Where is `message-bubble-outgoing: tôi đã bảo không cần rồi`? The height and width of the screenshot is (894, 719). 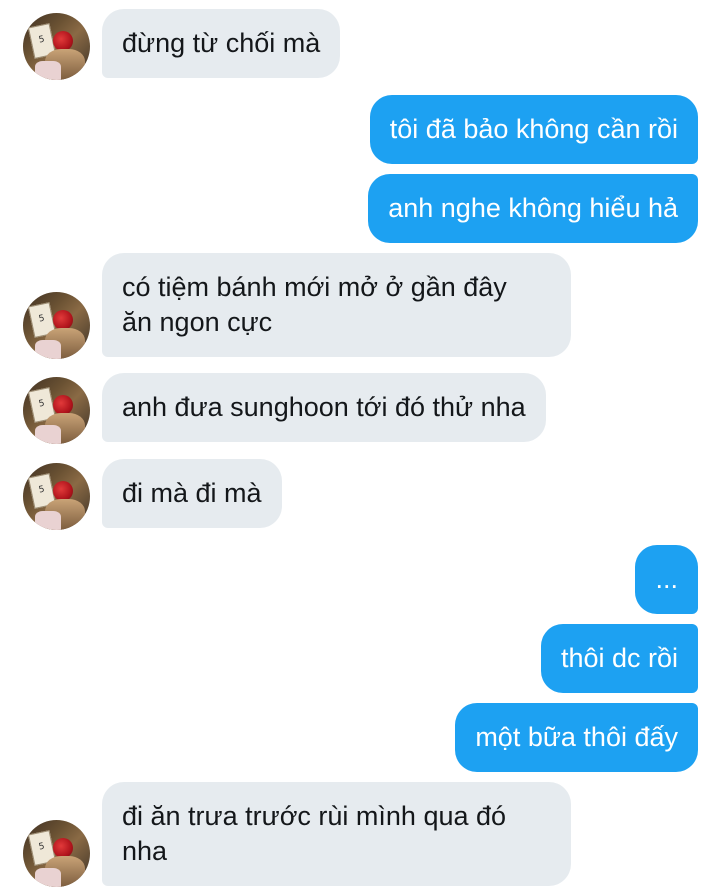 message-bubble-outgoing: tôi đã bảo không cần rồi is located at coordinates (533, 129).